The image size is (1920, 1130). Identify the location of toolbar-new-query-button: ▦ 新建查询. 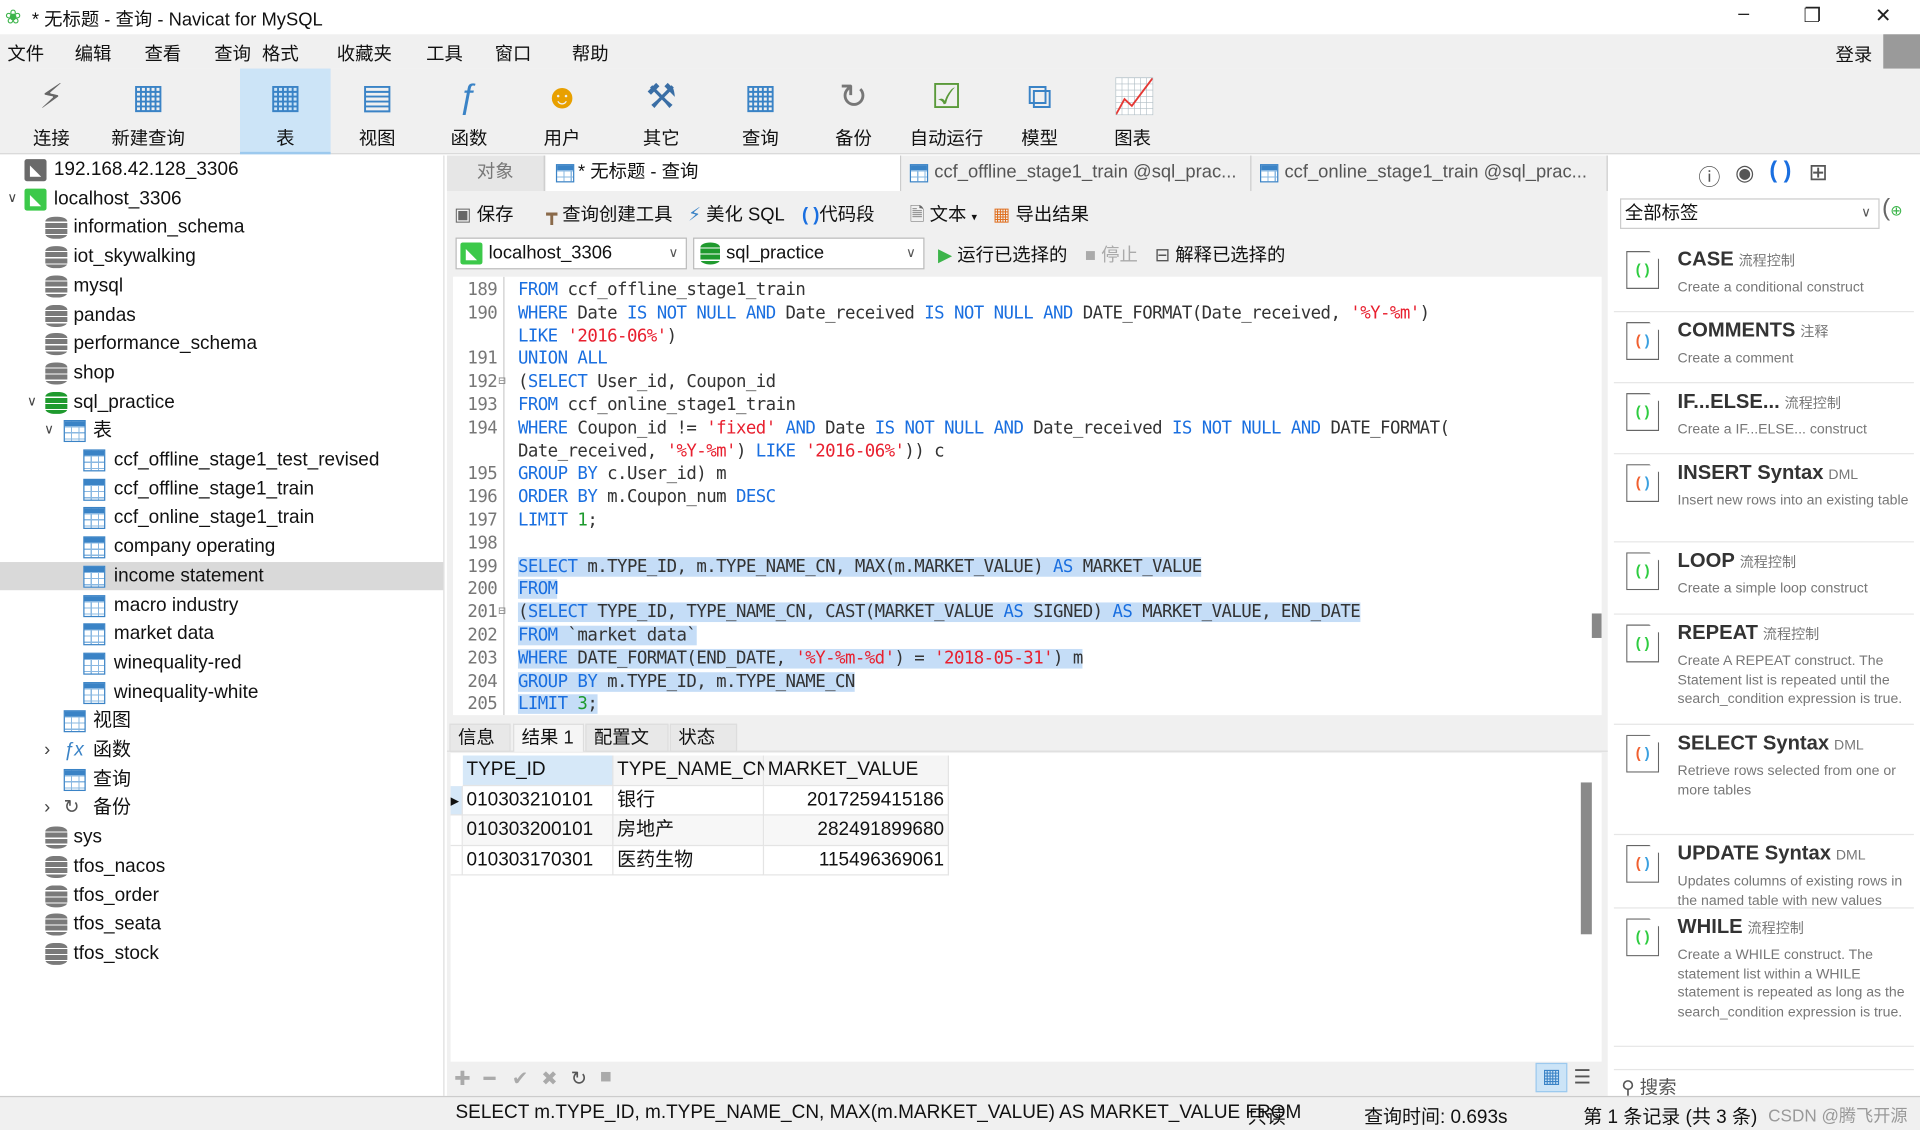
(148, 112).